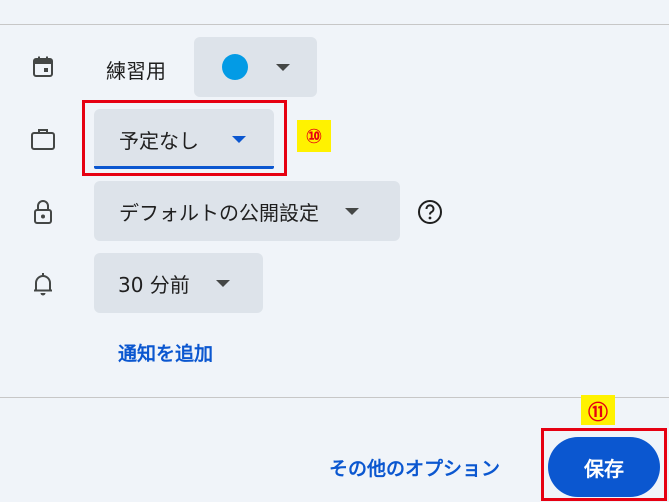 The width and height of the screenshot is (669, 502). I want to click on top-divider, so click(334, 24).